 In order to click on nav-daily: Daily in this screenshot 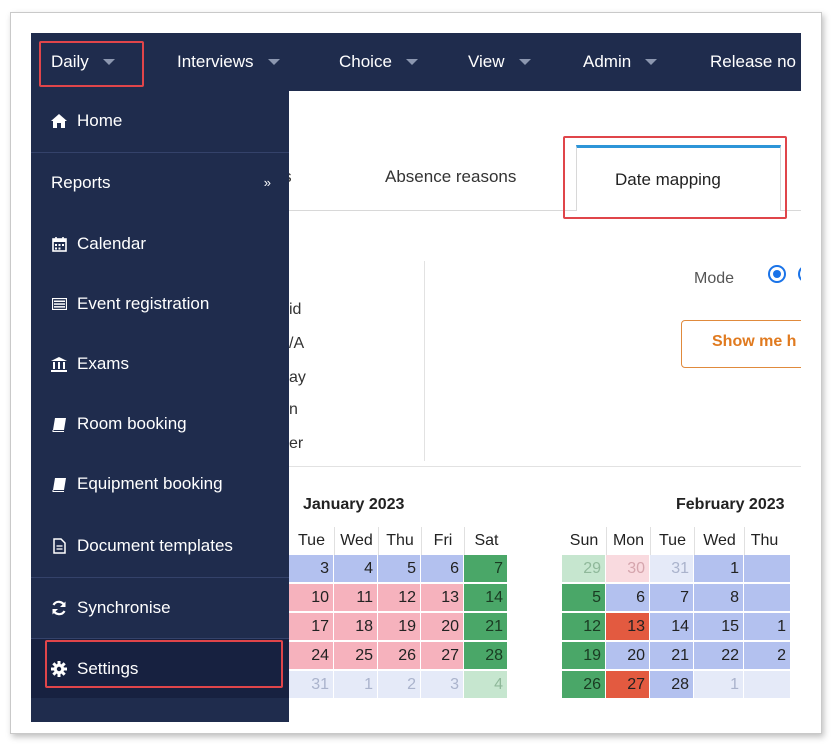, I will do `click(83, 62)`.